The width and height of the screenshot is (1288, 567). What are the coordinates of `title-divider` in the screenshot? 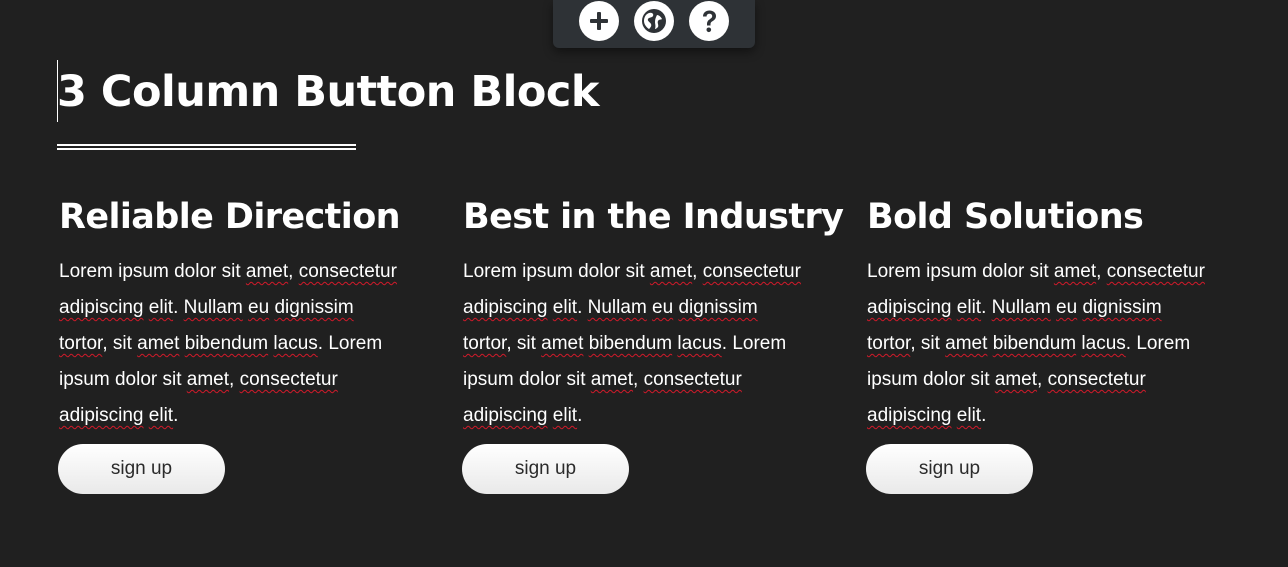 It's located at (206, 147).